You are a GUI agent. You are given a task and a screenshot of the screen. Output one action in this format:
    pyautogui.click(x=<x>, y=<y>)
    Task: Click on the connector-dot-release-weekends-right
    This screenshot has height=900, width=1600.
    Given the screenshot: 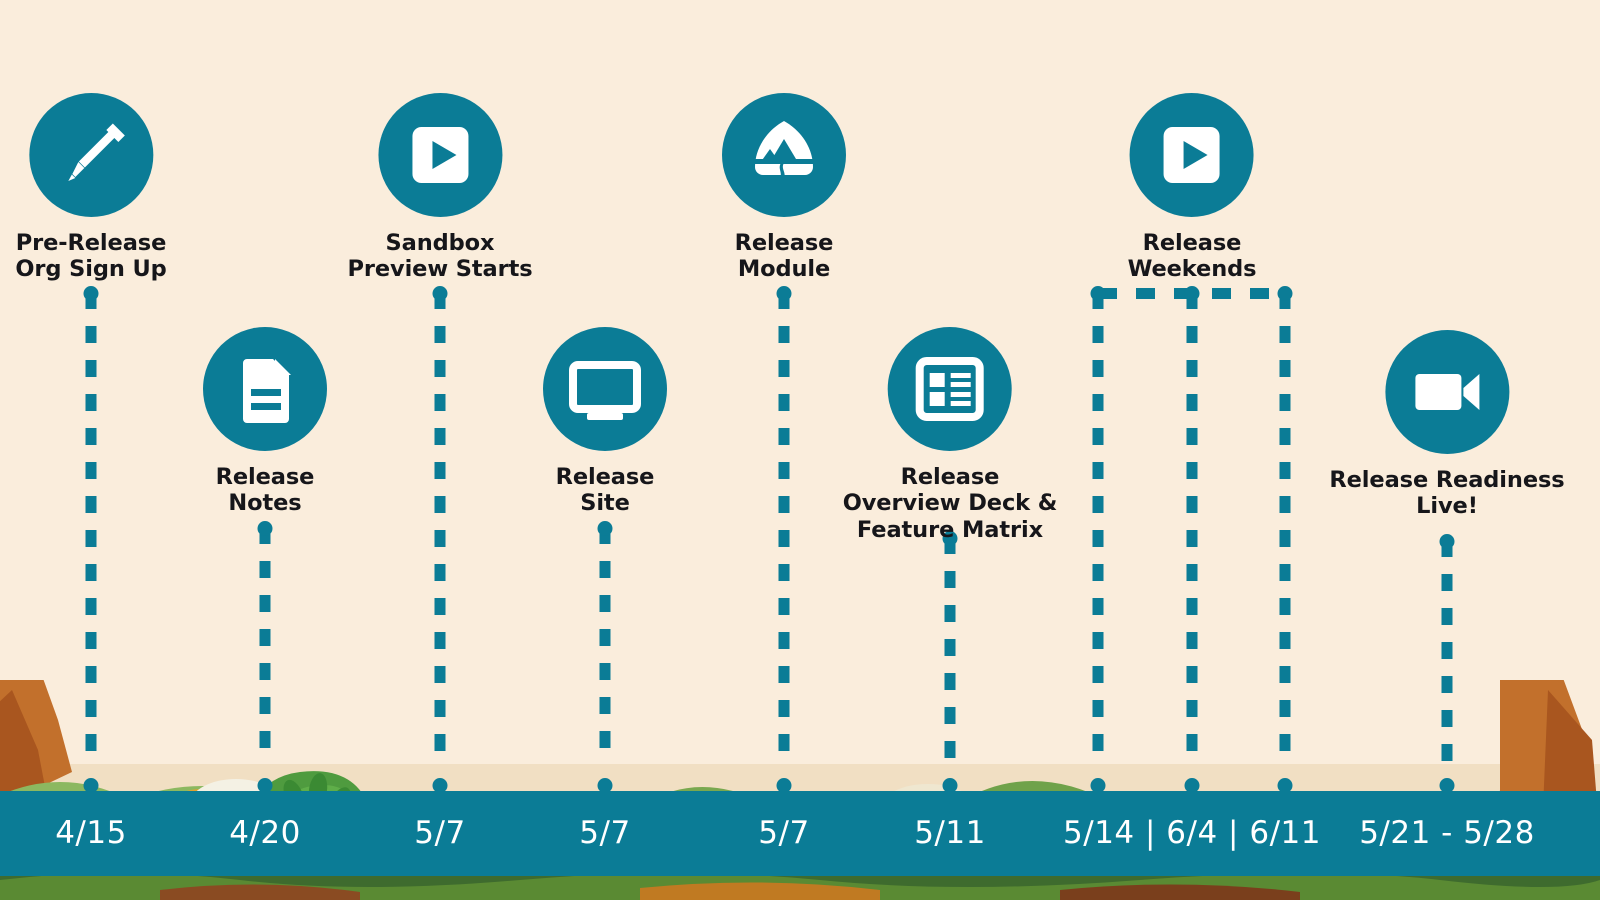 What is the action you would take?
    pyautogui.click(x=1285, y=293)
    